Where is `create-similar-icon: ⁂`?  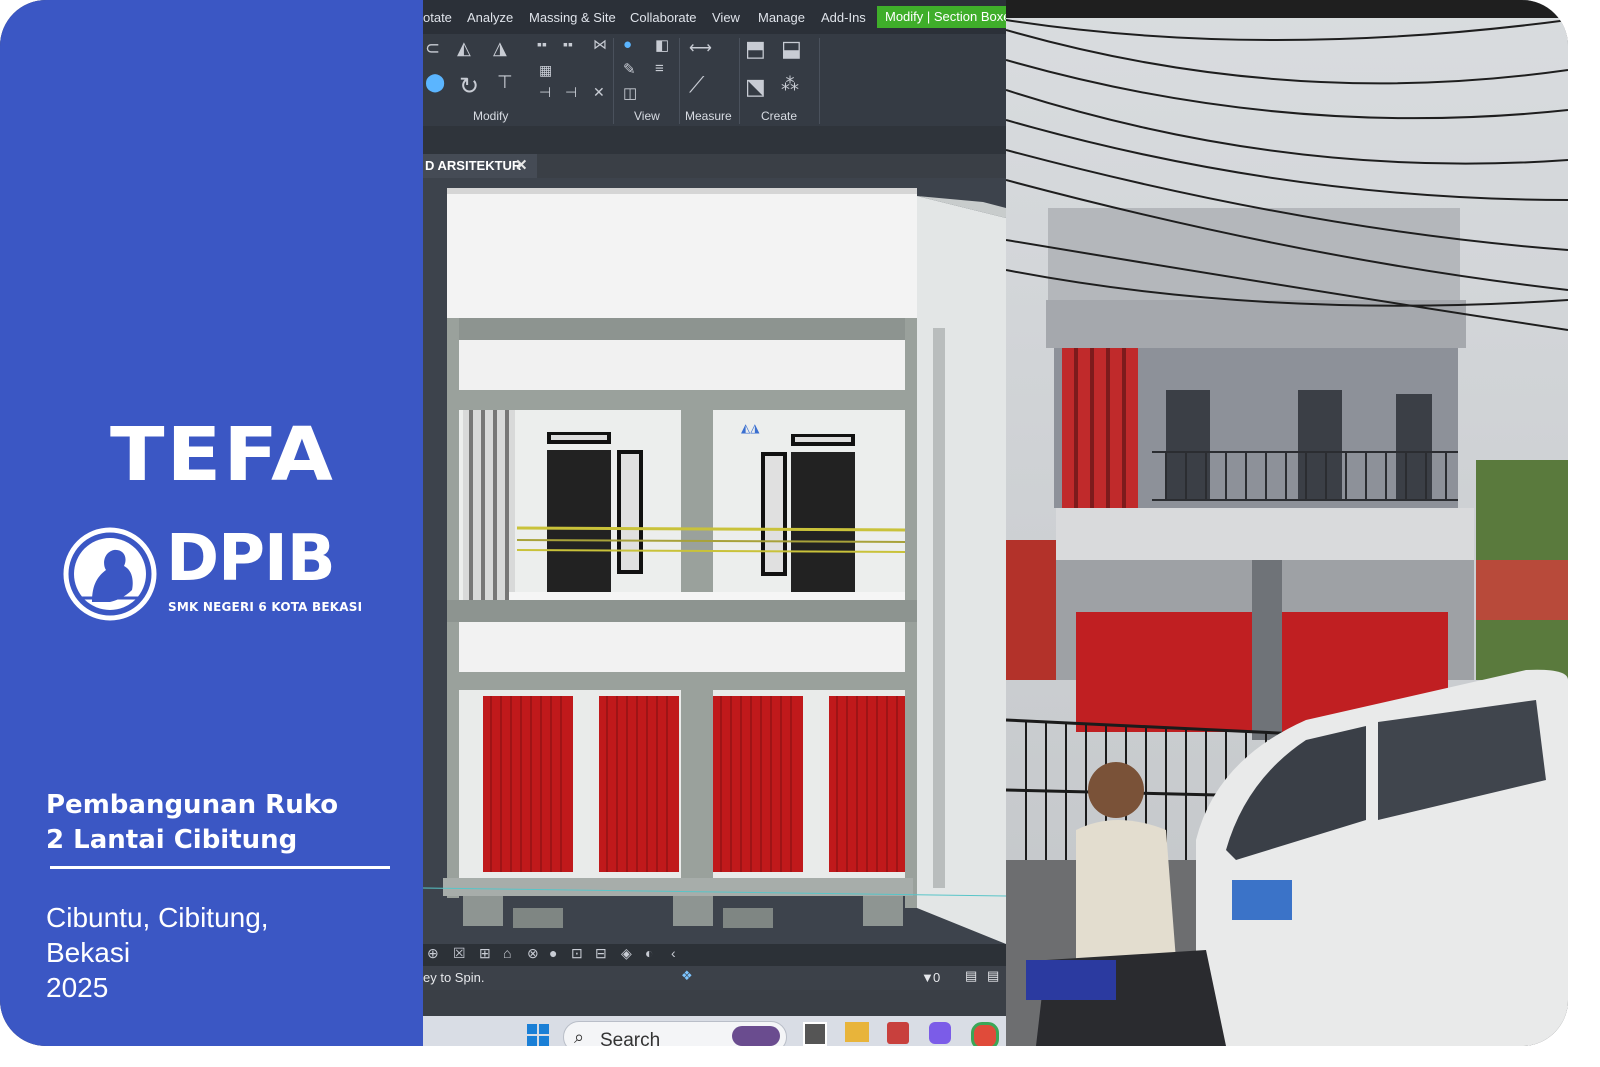 create-similar-icon: ⁂ is located at coordinates (790, 84).